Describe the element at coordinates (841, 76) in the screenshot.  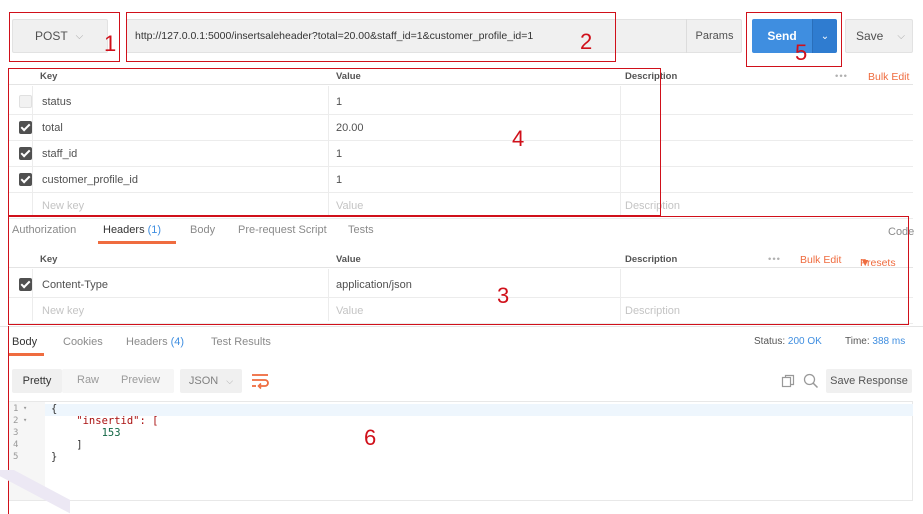
I see `more-options-icon: •••` at that location.